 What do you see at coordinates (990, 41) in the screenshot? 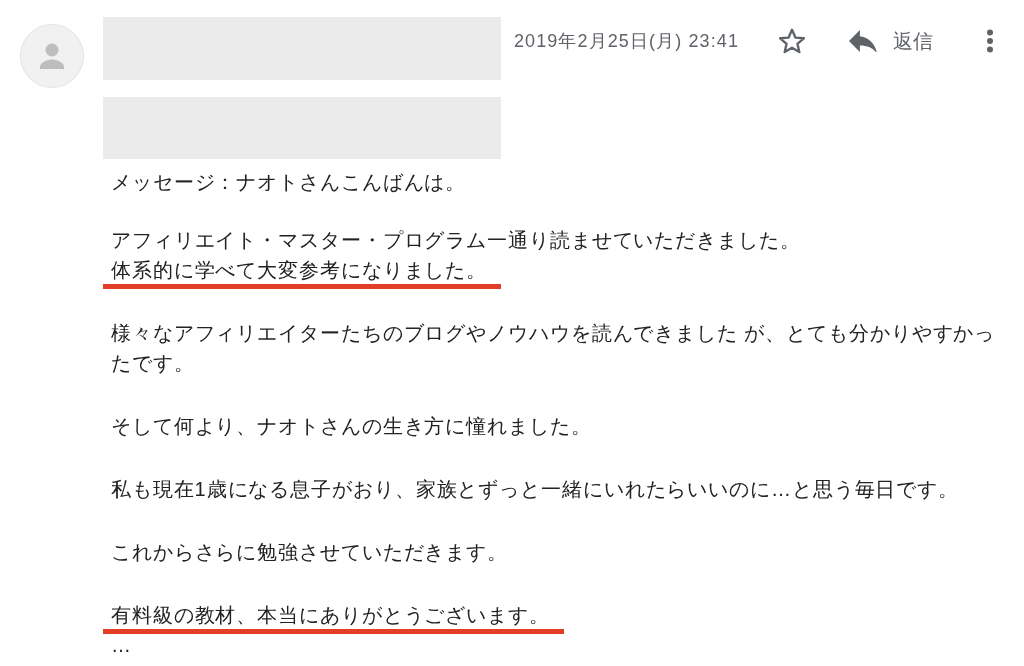
I see `more-vertical-icon` at bounding box center [990, 41].